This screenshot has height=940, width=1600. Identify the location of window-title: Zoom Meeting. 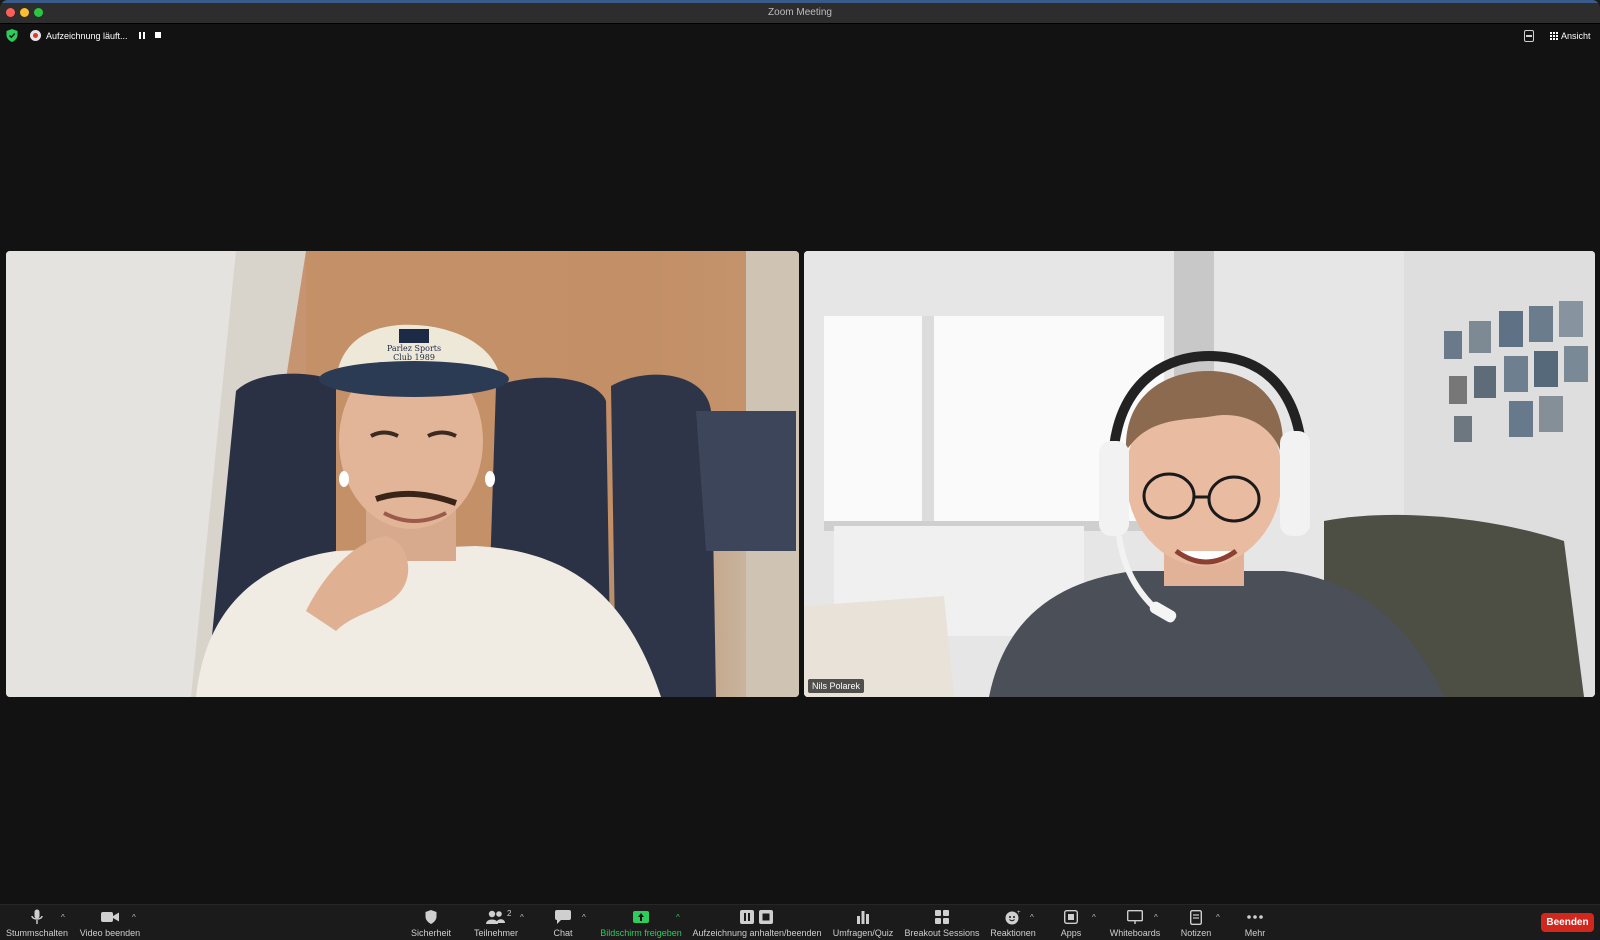
(800, 12).